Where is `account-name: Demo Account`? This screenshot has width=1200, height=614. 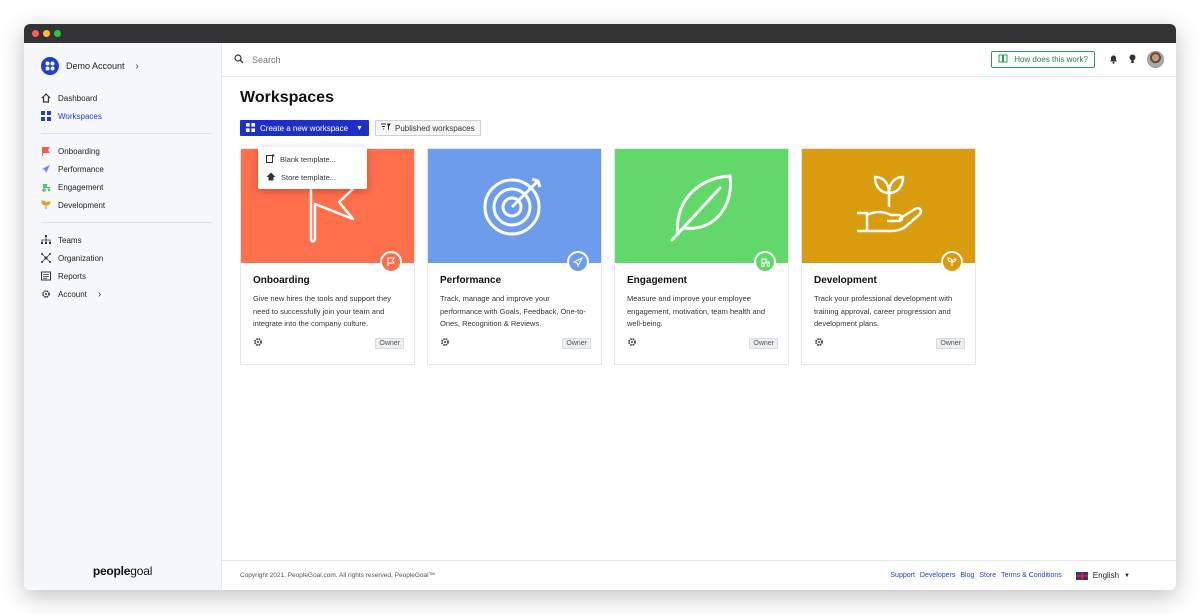 account-name: Demo Account is located at coordinates (95, 66).